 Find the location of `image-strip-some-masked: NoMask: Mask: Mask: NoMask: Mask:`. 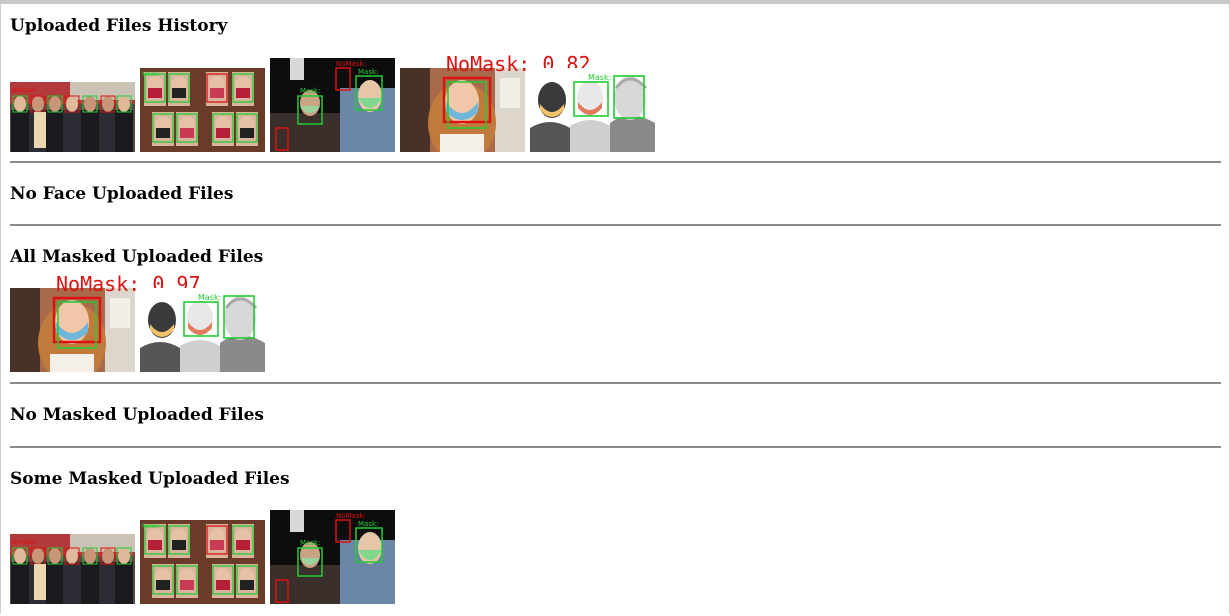

image-strip-some-masked: NoMask: Mask: Mask: NoMask: Mask: is located at coordinates (210, 556).